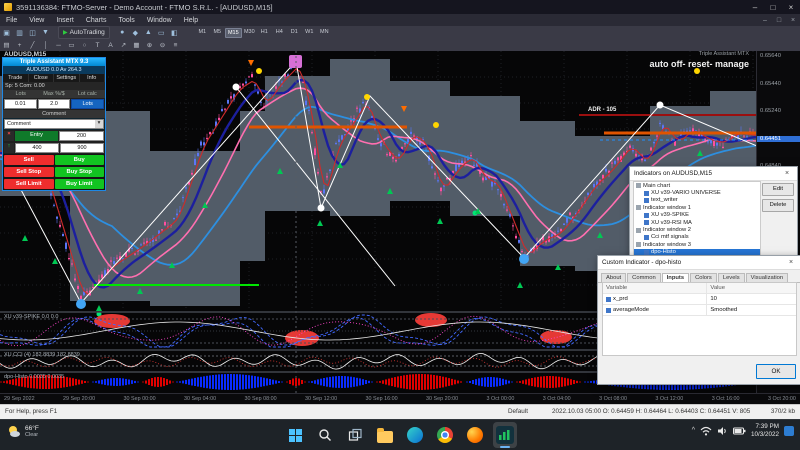  I want to click on entry-input: 200, so click(81, 136).